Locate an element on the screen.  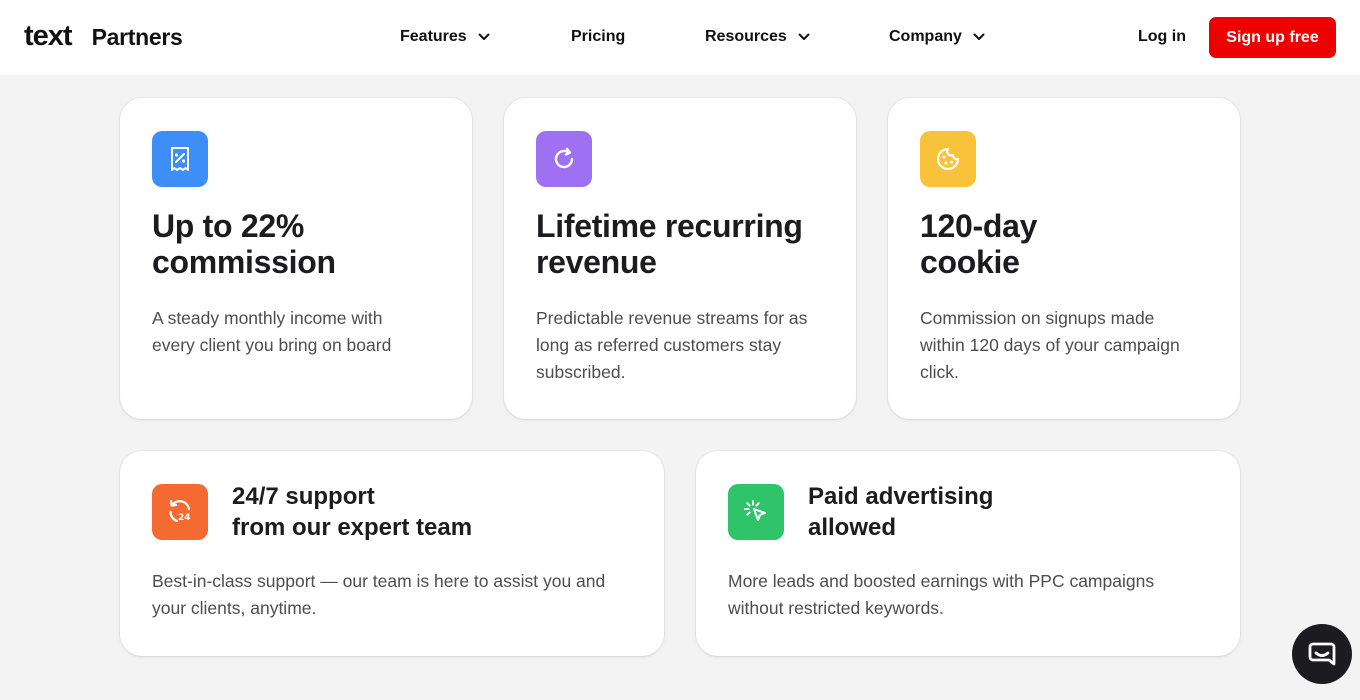
logo: text Partners is located at coordinates (103, 36).